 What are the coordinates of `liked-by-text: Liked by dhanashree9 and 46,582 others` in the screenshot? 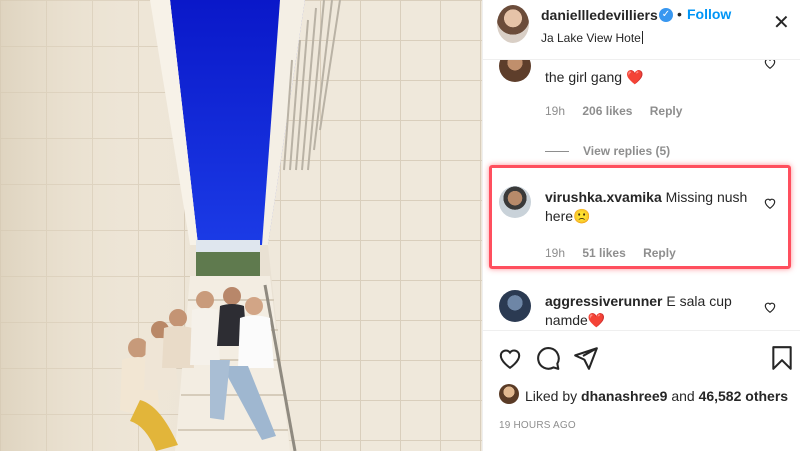 It's located at (656, 396).